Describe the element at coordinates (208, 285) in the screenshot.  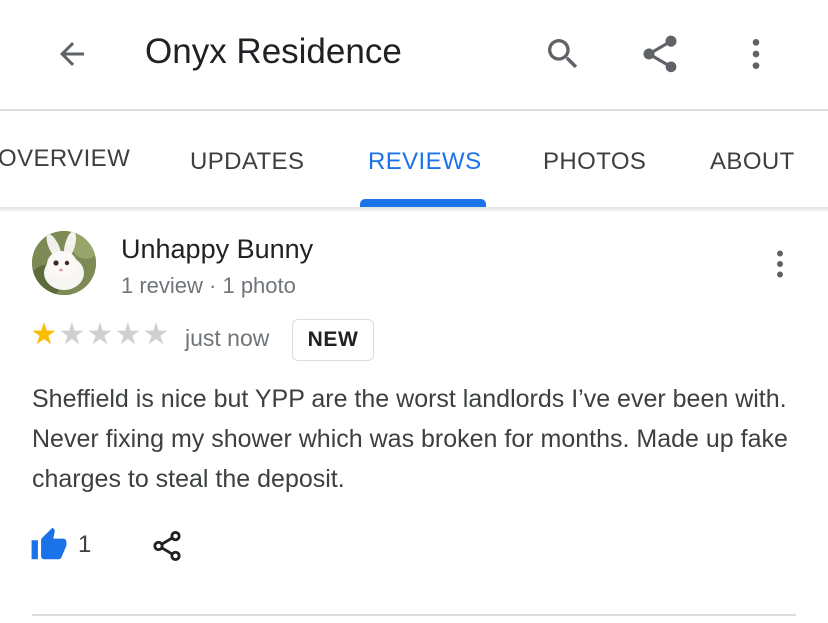
I see `reviewer-meta: 1 review · 1 photo` at that location.